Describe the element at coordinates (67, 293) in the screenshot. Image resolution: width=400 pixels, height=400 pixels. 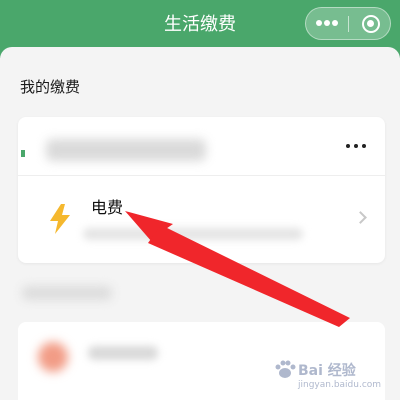
I see `blurred-section-title` at that location.